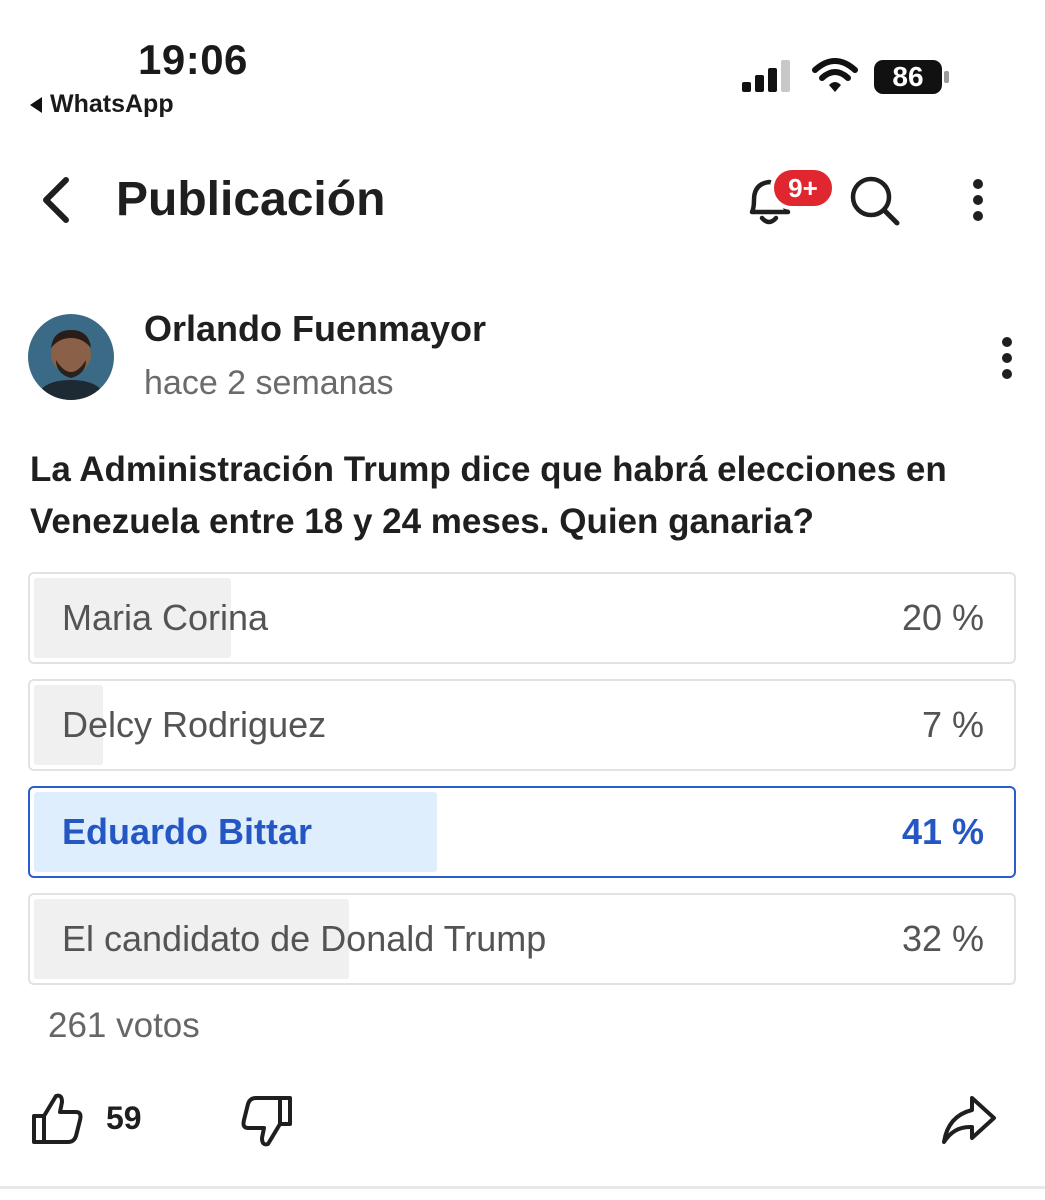  Describe the element at coordinates (58, 1118) in the screenshot. I see `thumbs-up-icon` at that location.